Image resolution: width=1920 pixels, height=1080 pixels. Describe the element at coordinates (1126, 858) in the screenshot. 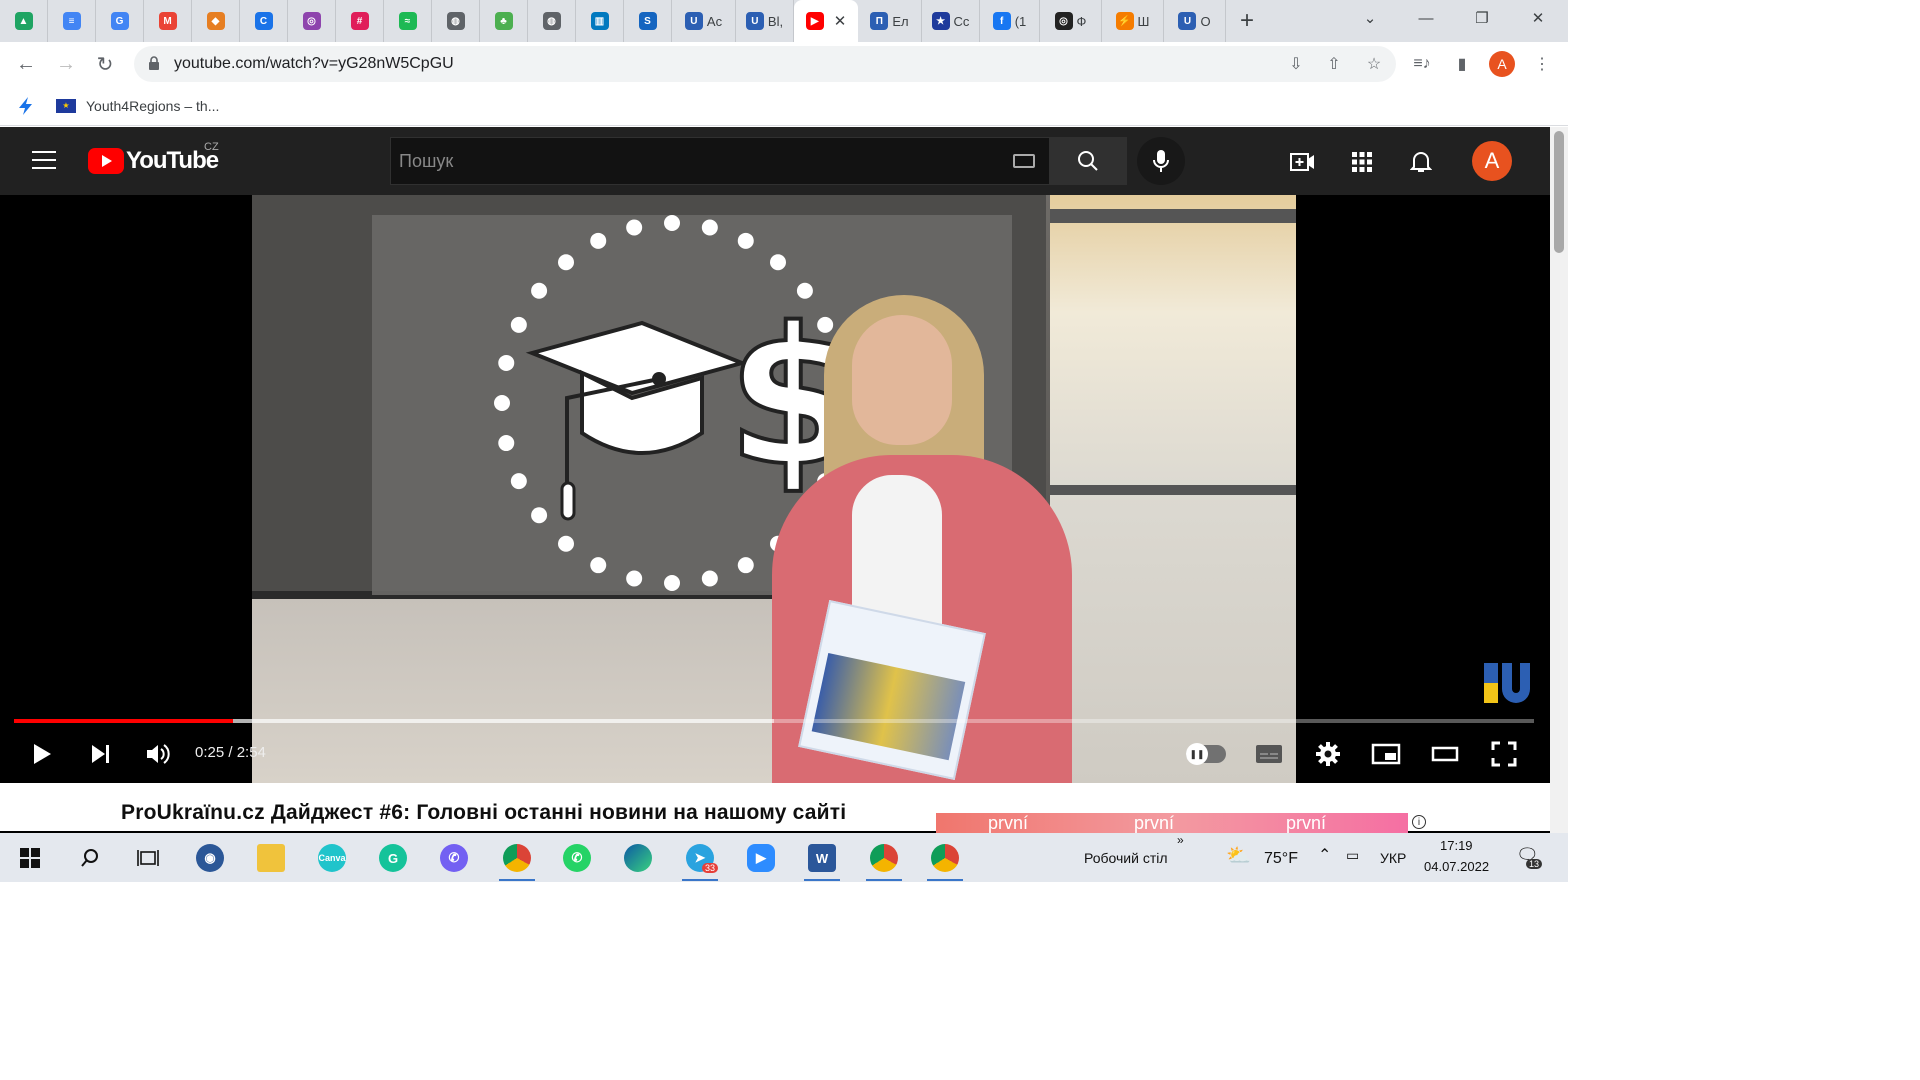

I see `desktop-toolbar-label: Робочий стіл` at that location.